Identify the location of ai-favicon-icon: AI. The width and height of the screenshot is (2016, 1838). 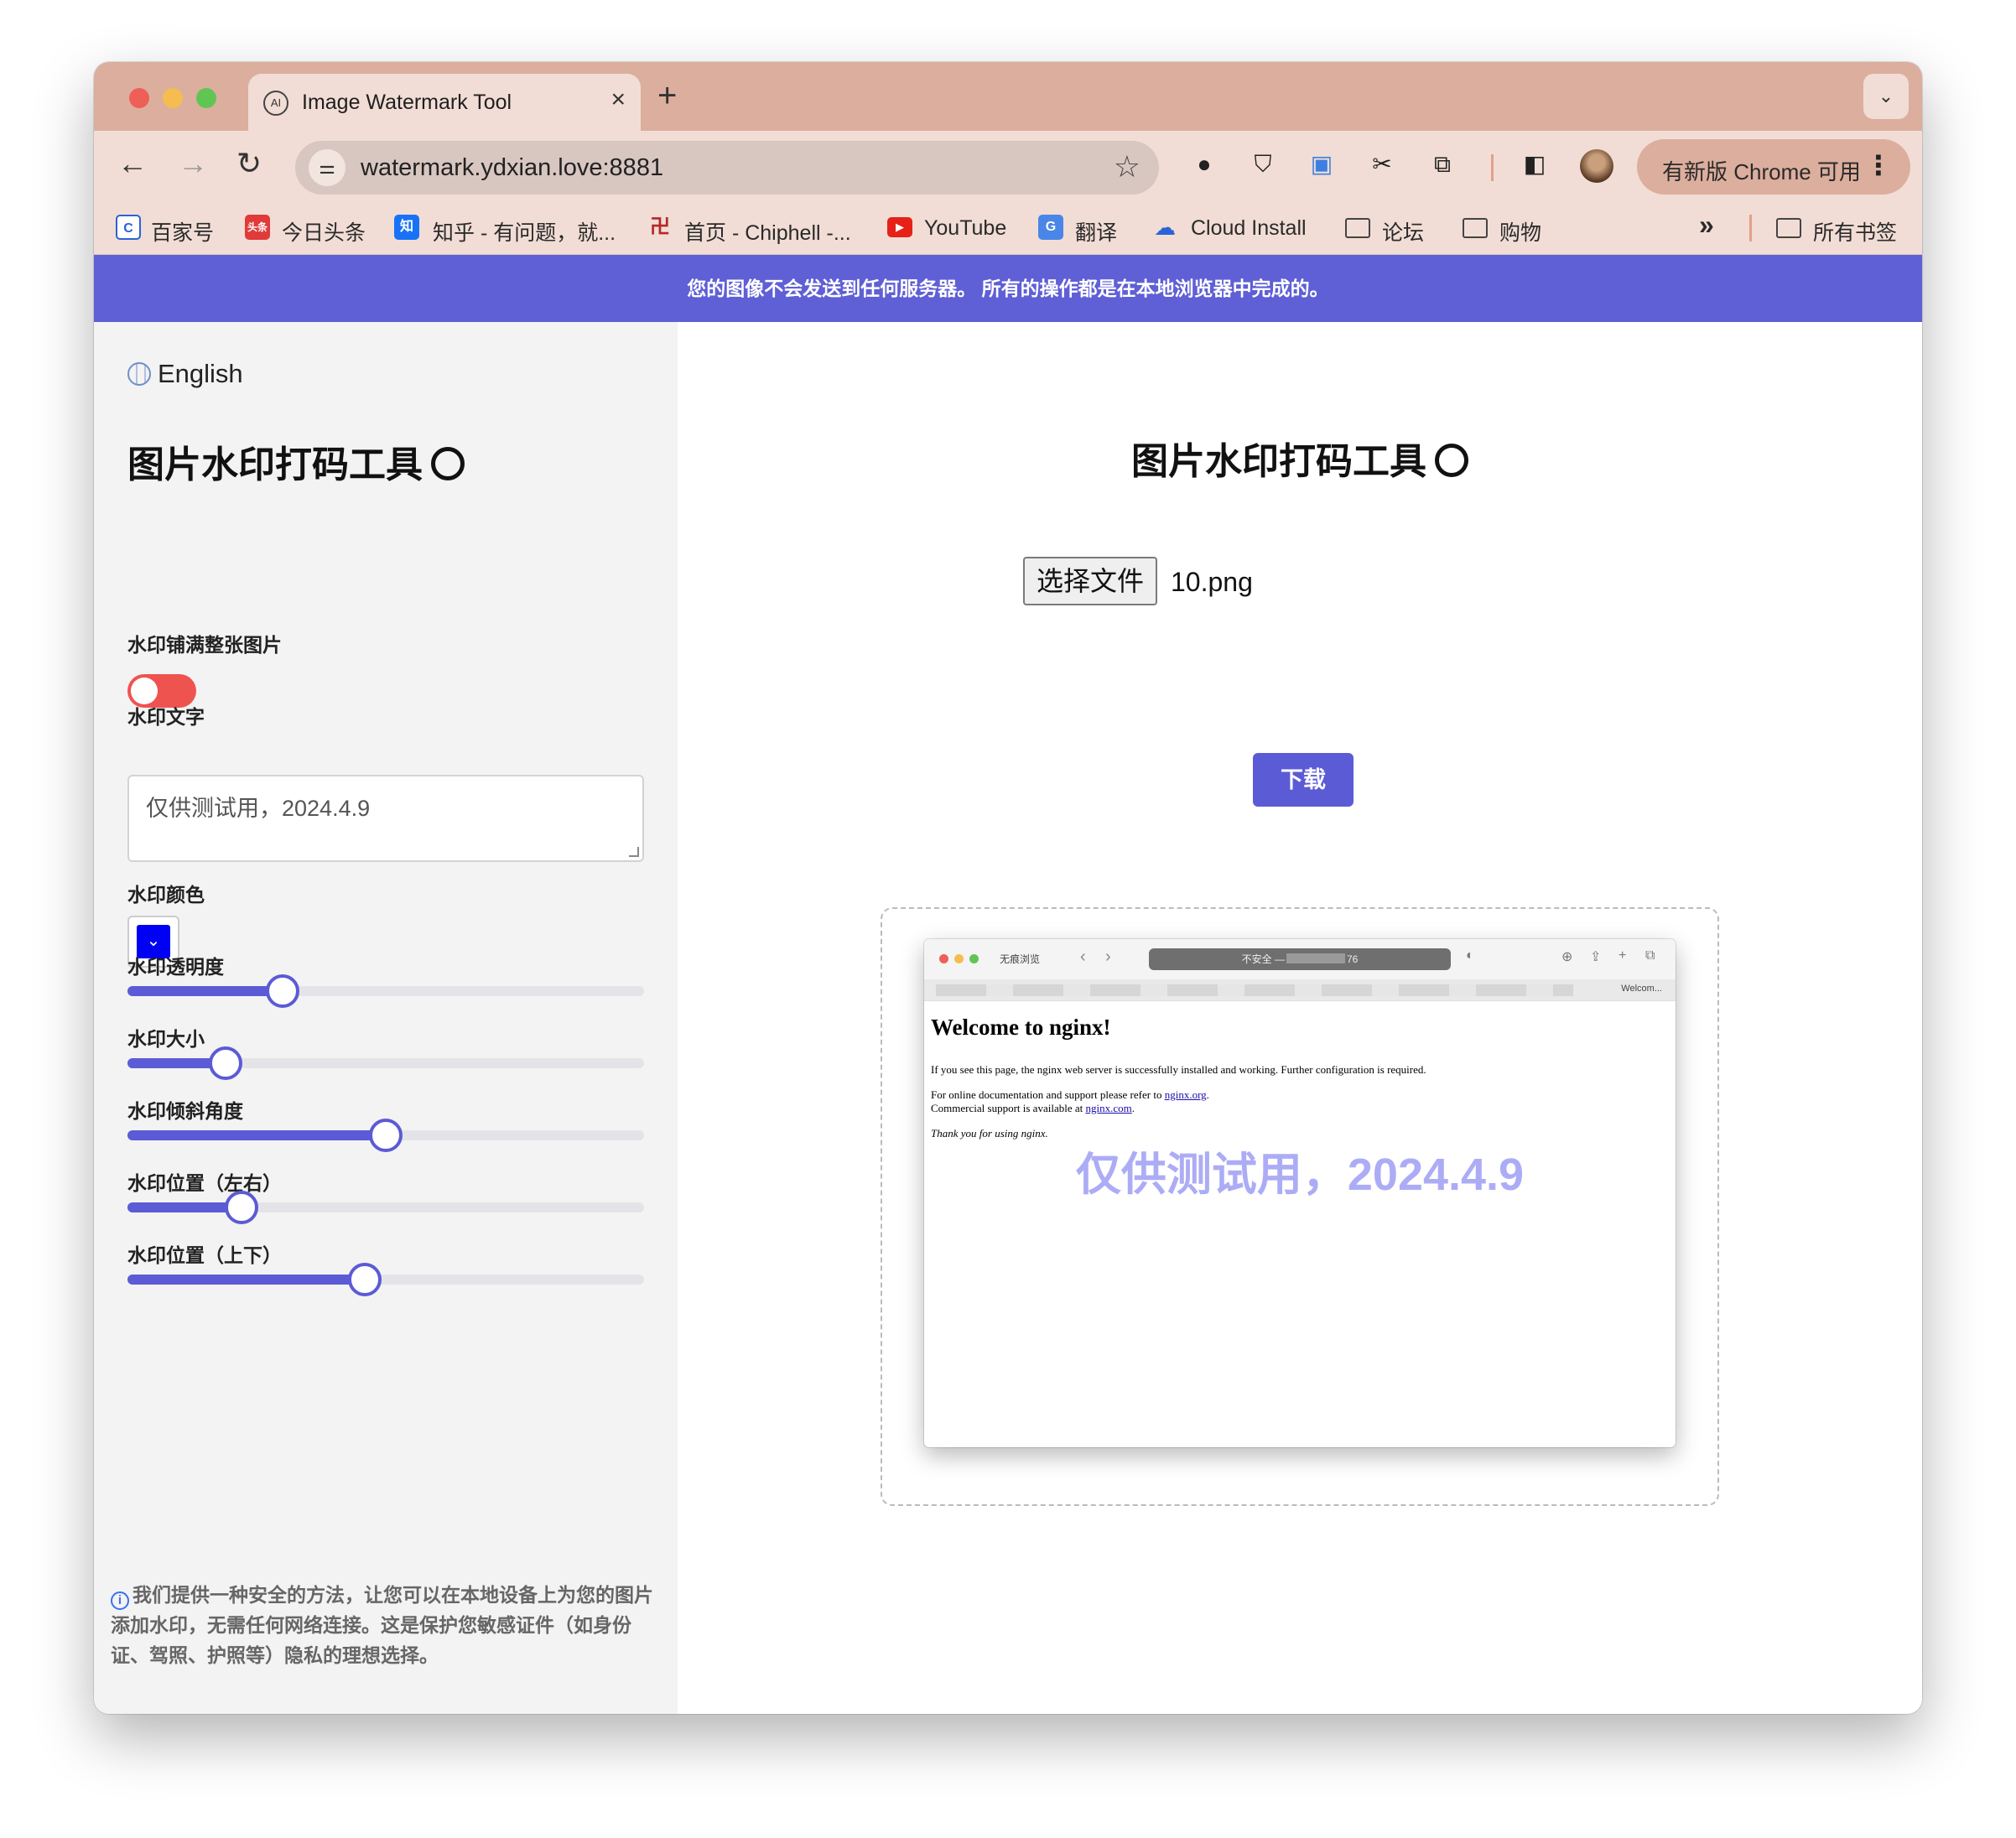
(275, 103).